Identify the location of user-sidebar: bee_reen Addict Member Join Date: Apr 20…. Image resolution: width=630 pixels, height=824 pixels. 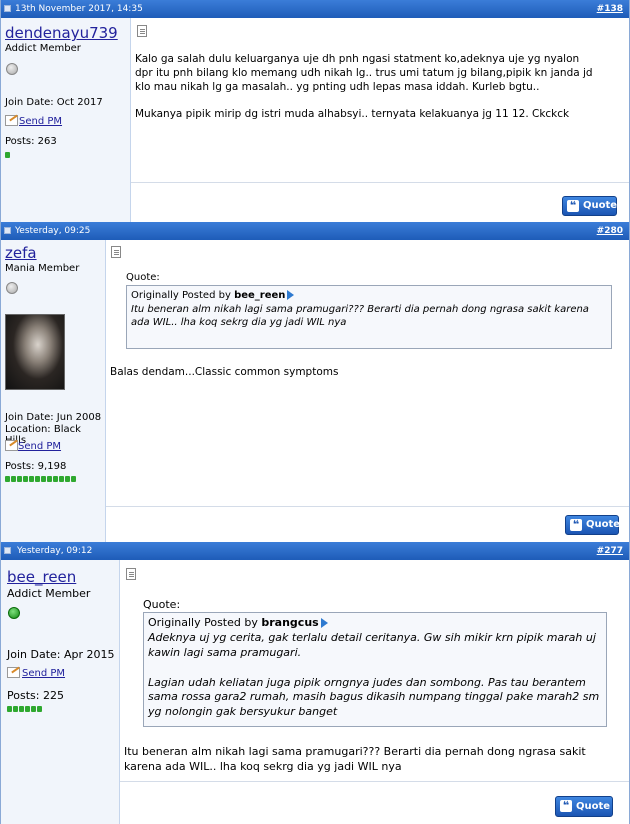
(60, 692).